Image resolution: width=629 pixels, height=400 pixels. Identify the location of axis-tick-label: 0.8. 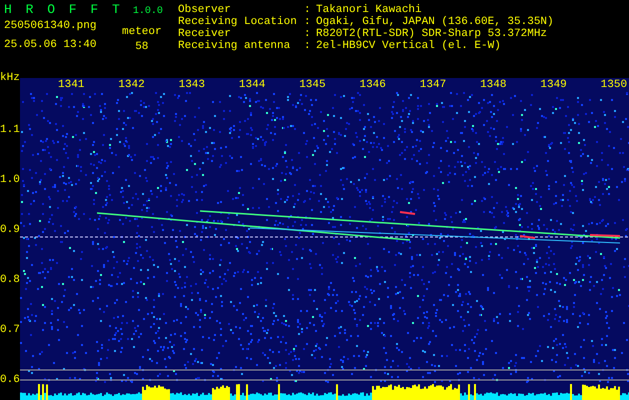
(10, 280).